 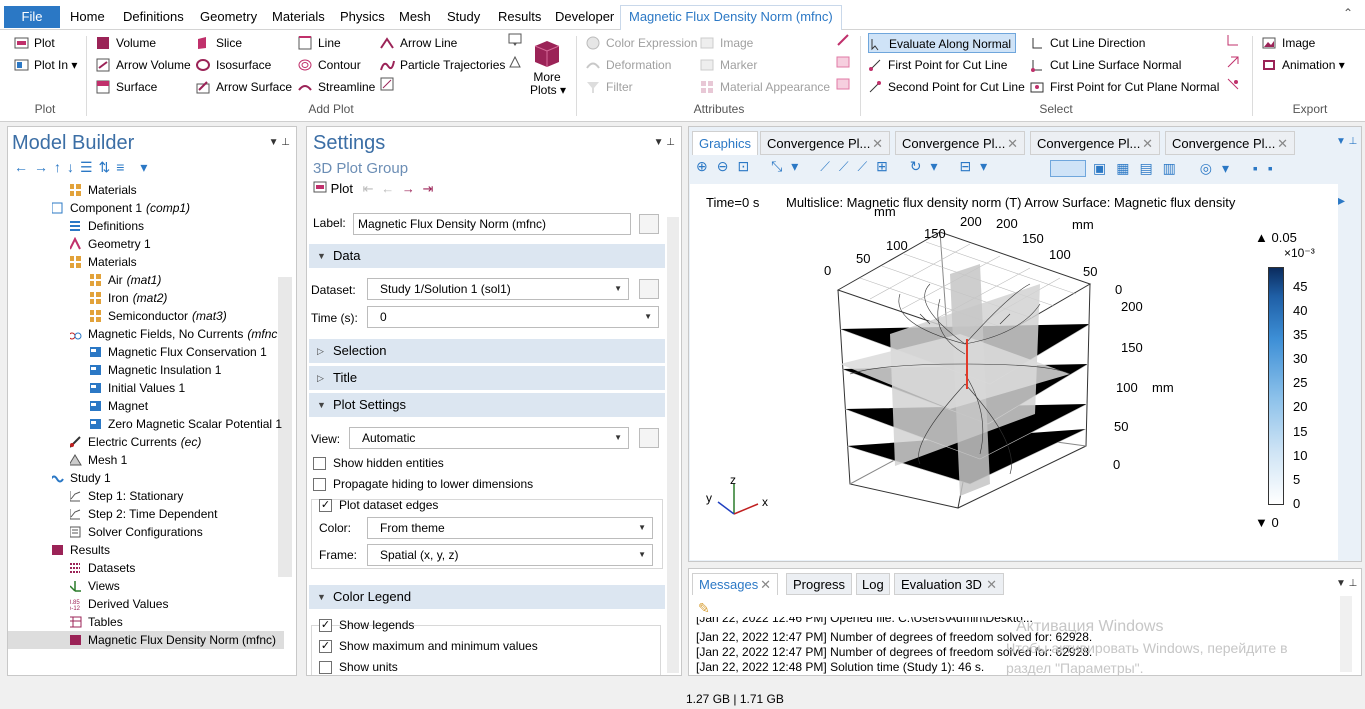 What do you see at coordinates (735, 584) in the screenshot?
I see `tab-messages: Messages ✕` at bounding box center [735, 584].